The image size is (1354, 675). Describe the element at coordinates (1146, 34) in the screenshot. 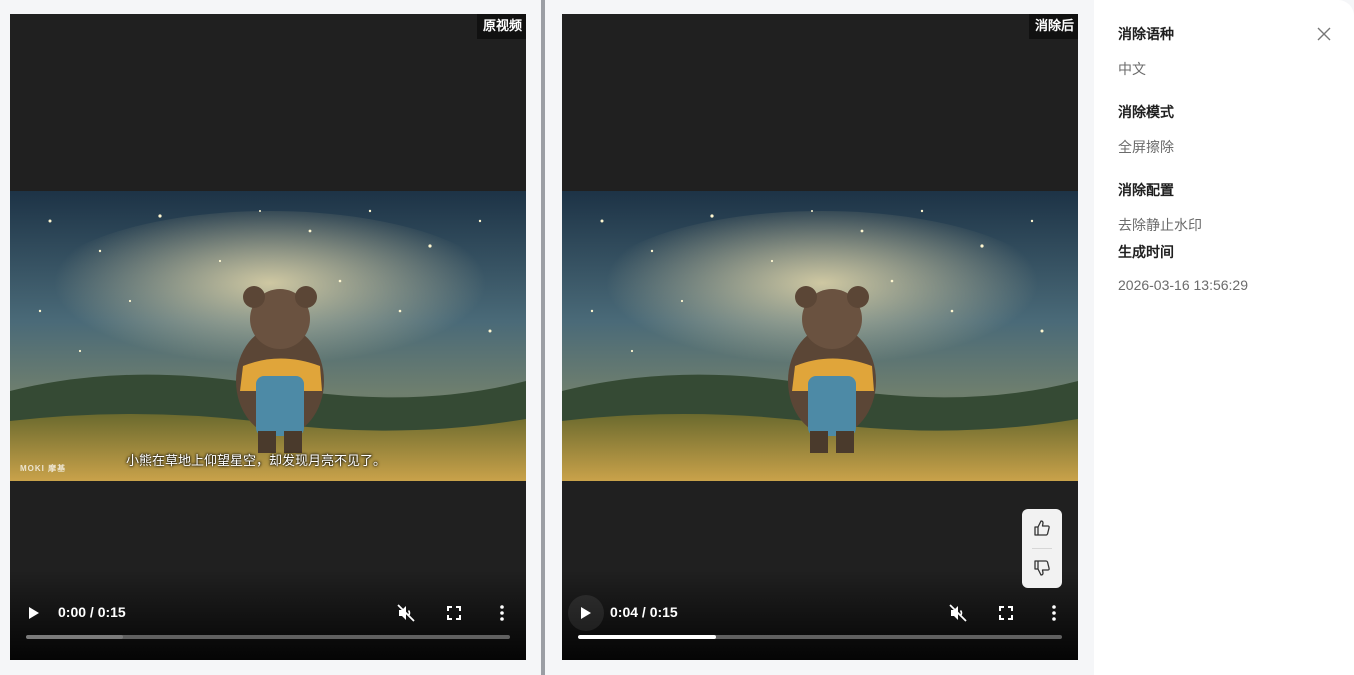

I see `language-title: 消除语种` at that location.